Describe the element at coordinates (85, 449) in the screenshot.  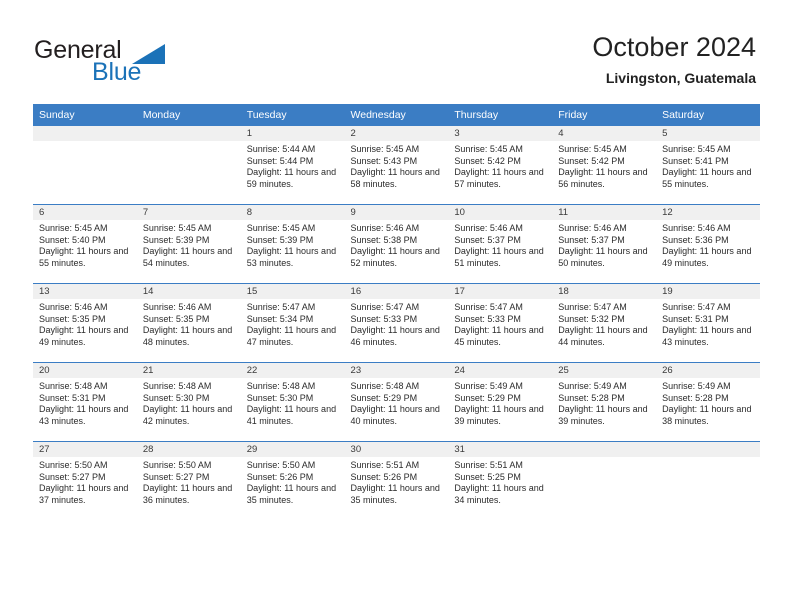
I see `day-number: 27` at that location.